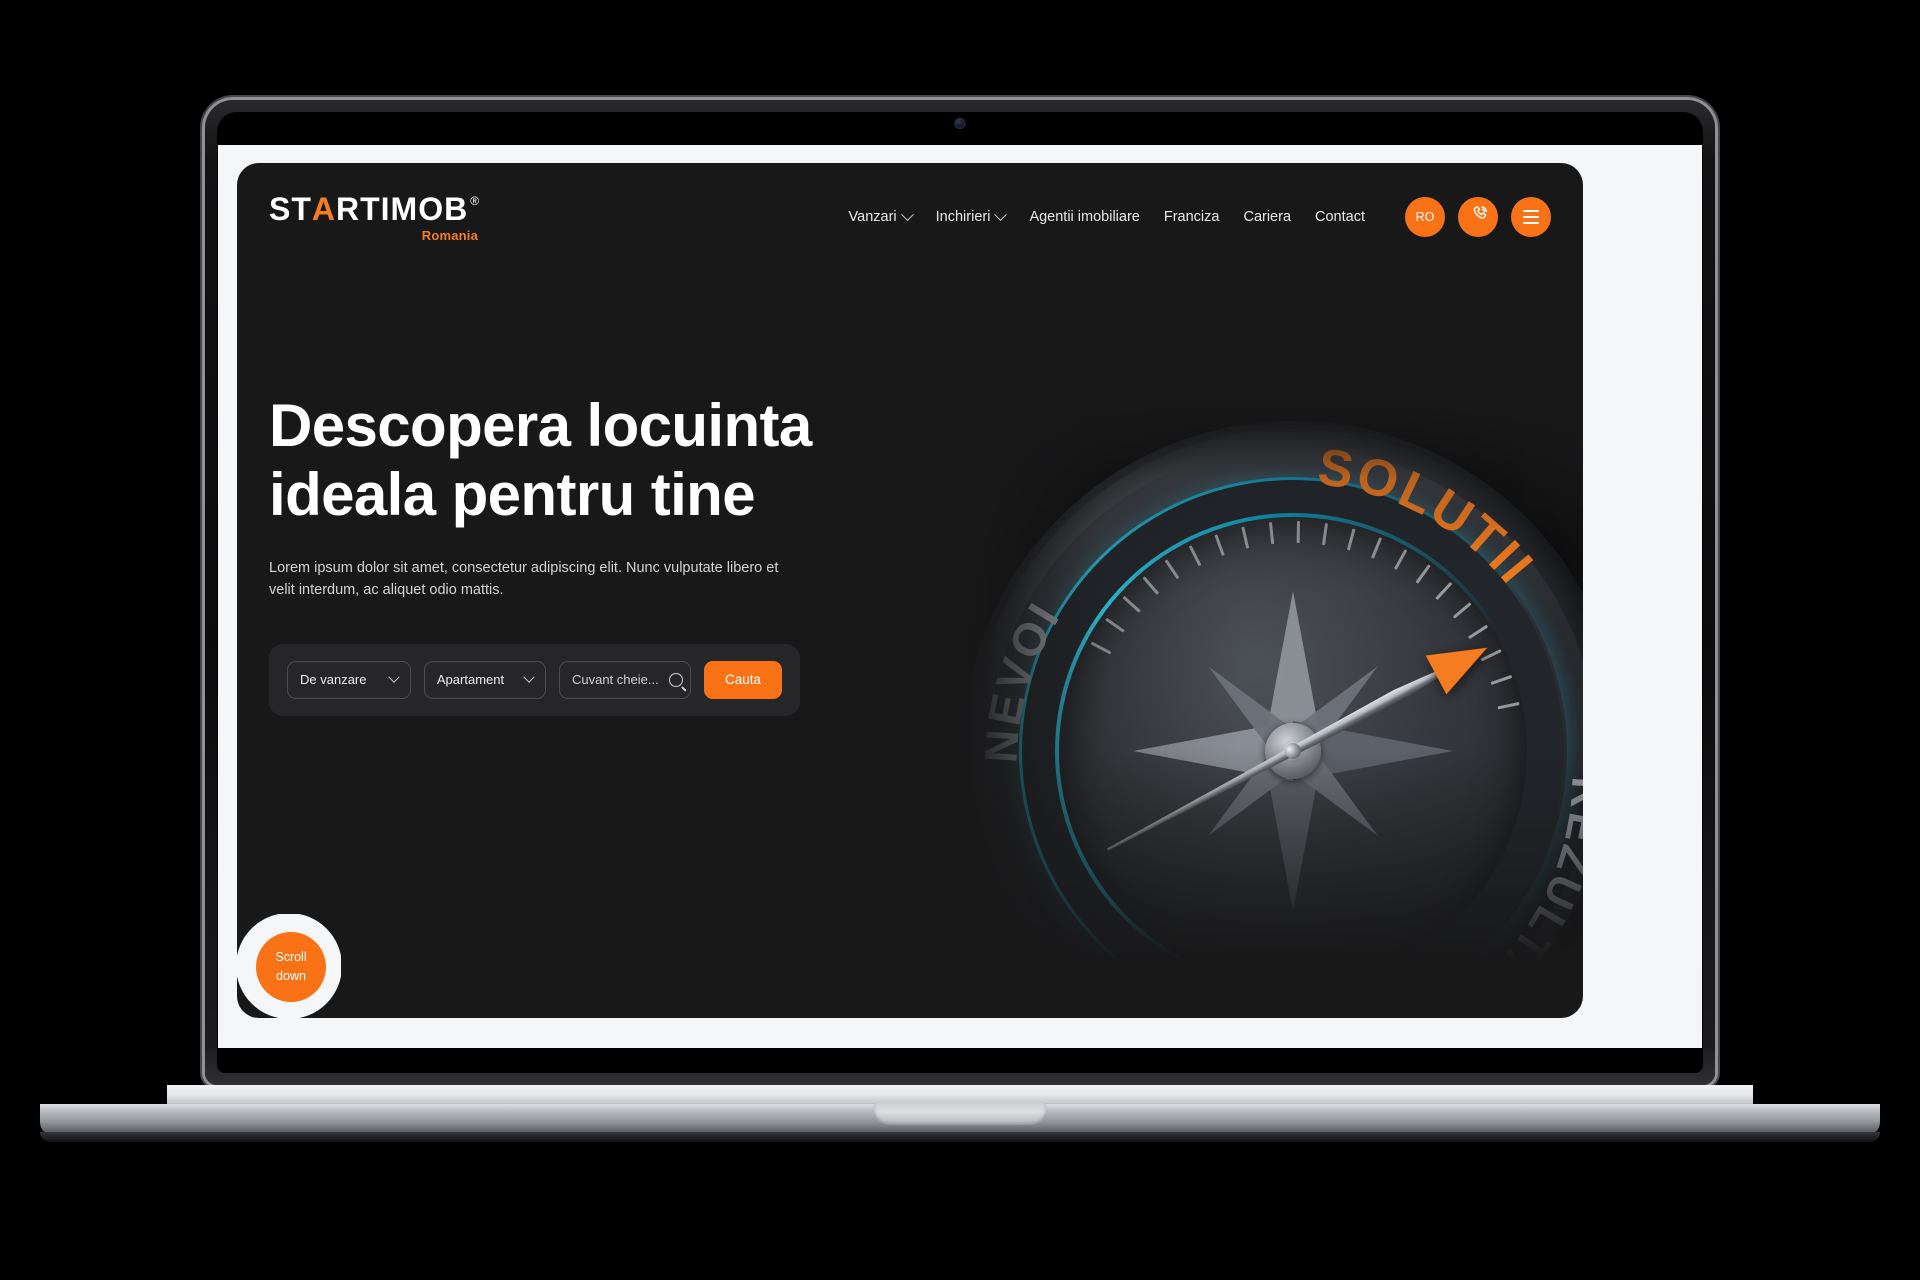 The image size is (1920, 1280). I want to click on scroll-down-pocket: Scroll down, so click(289, 966).